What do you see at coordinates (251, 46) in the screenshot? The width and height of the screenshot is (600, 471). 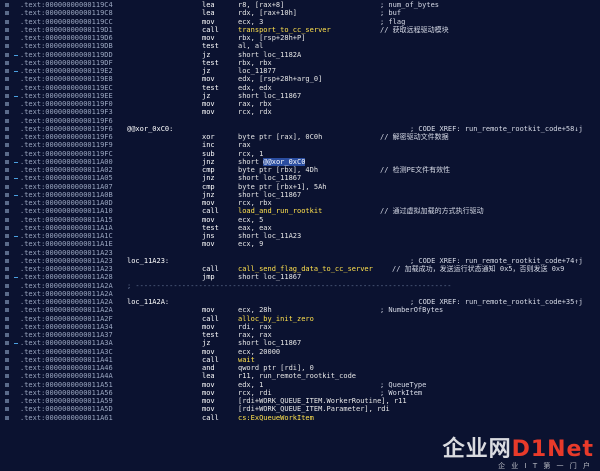 I see `operand: al, al` at bounding box center [251, 46].